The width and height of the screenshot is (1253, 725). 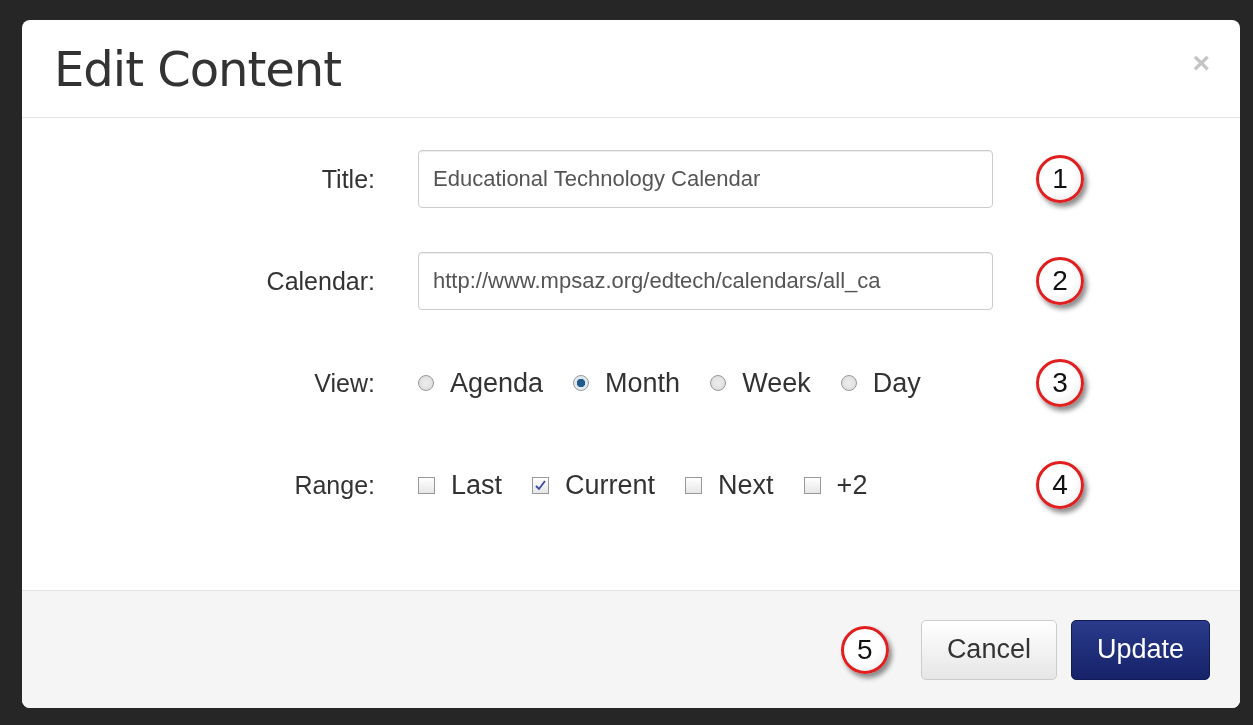 I want to click on callout-number: 2, so click(x=1060, y=281).